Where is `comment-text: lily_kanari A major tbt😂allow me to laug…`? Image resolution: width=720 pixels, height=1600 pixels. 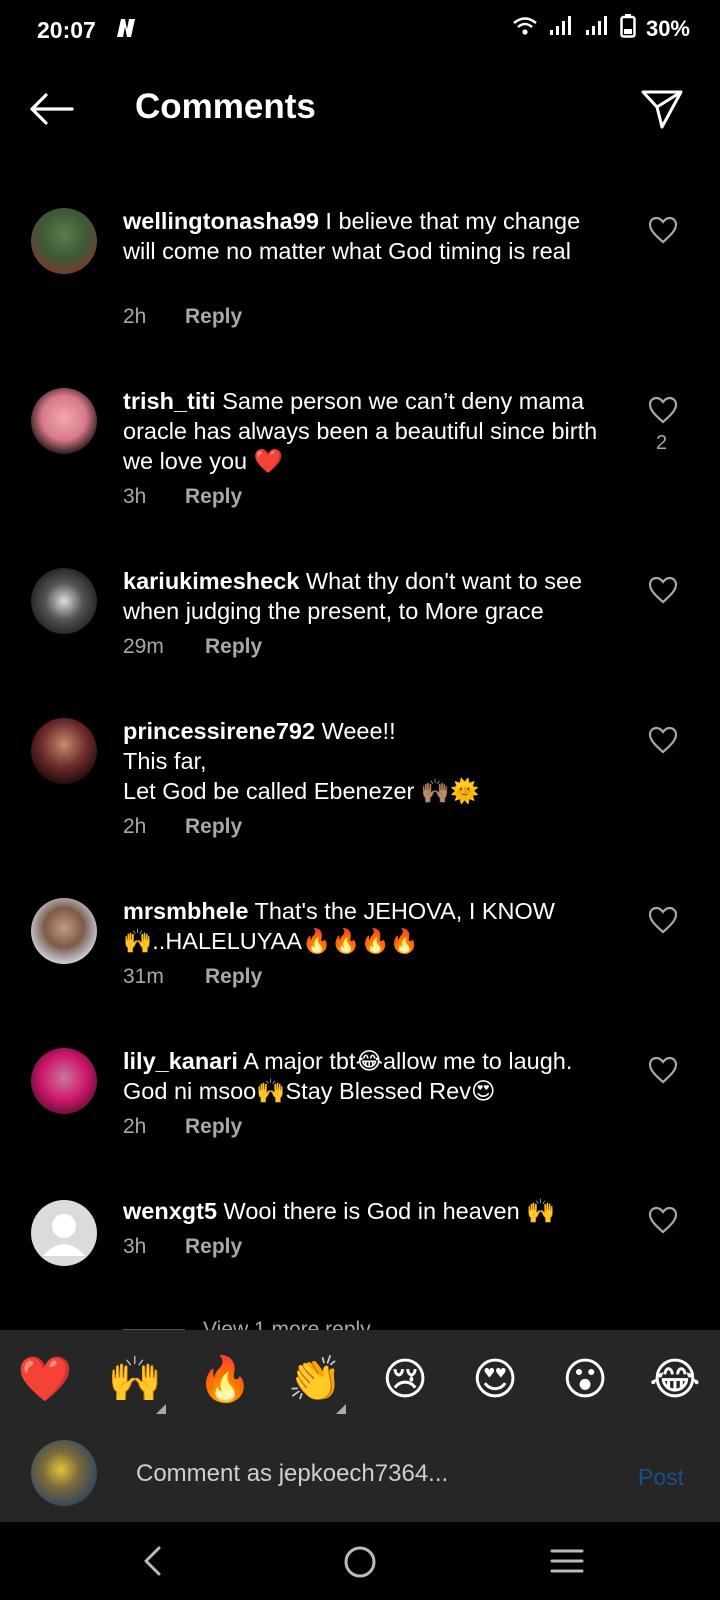
comment-text: lily_kanari A major tbt😂allow me to laug… is located at coordinates (368, 1076).